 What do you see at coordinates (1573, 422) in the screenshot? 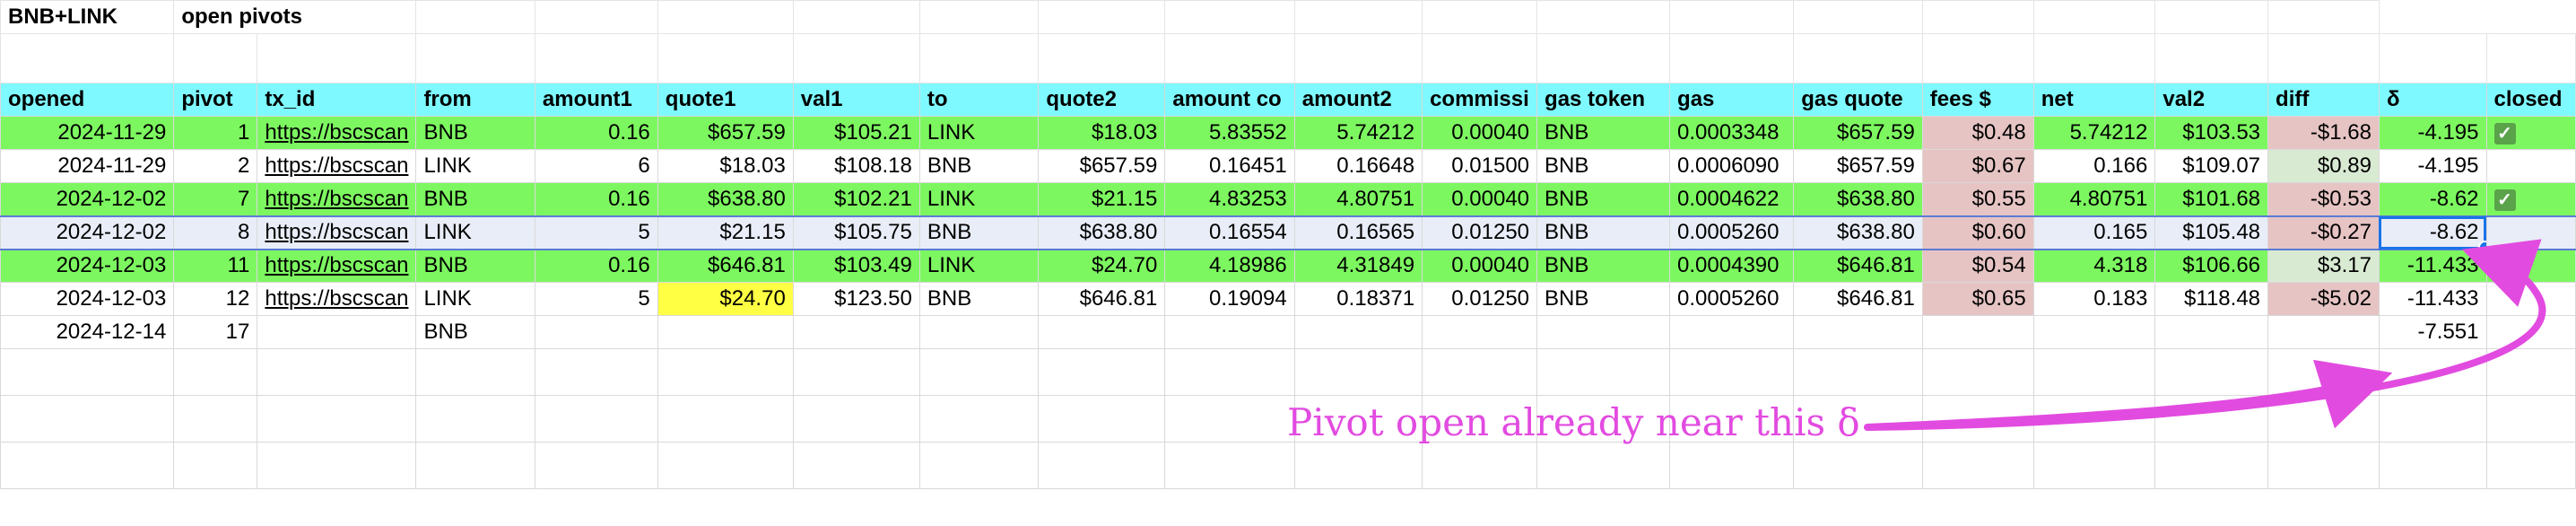
I see `annotation-text: Pivot open already near this δ` at bounding box center [1573, 422].